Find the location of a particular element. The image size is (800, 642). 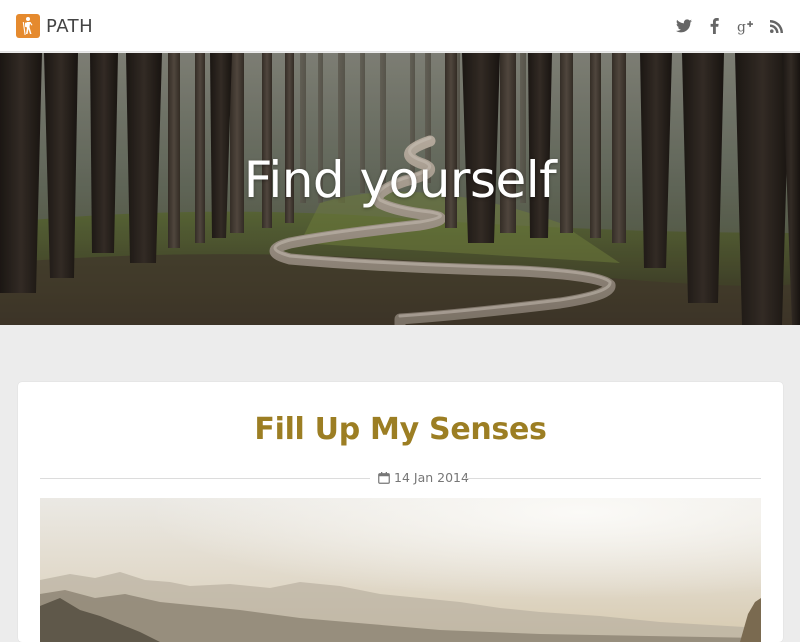

social-links: g is located at coordinates (730, 26).